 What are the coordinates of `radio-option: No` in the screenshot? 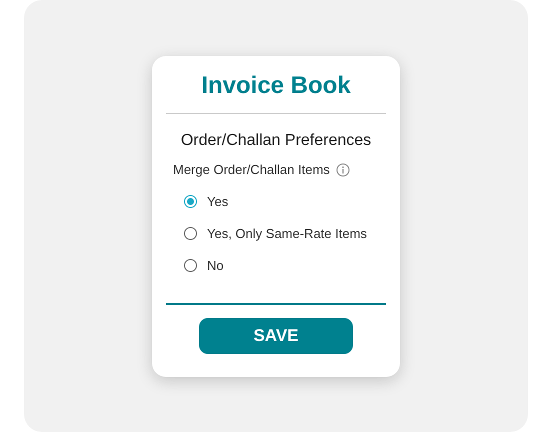 It's located at (285, 265).